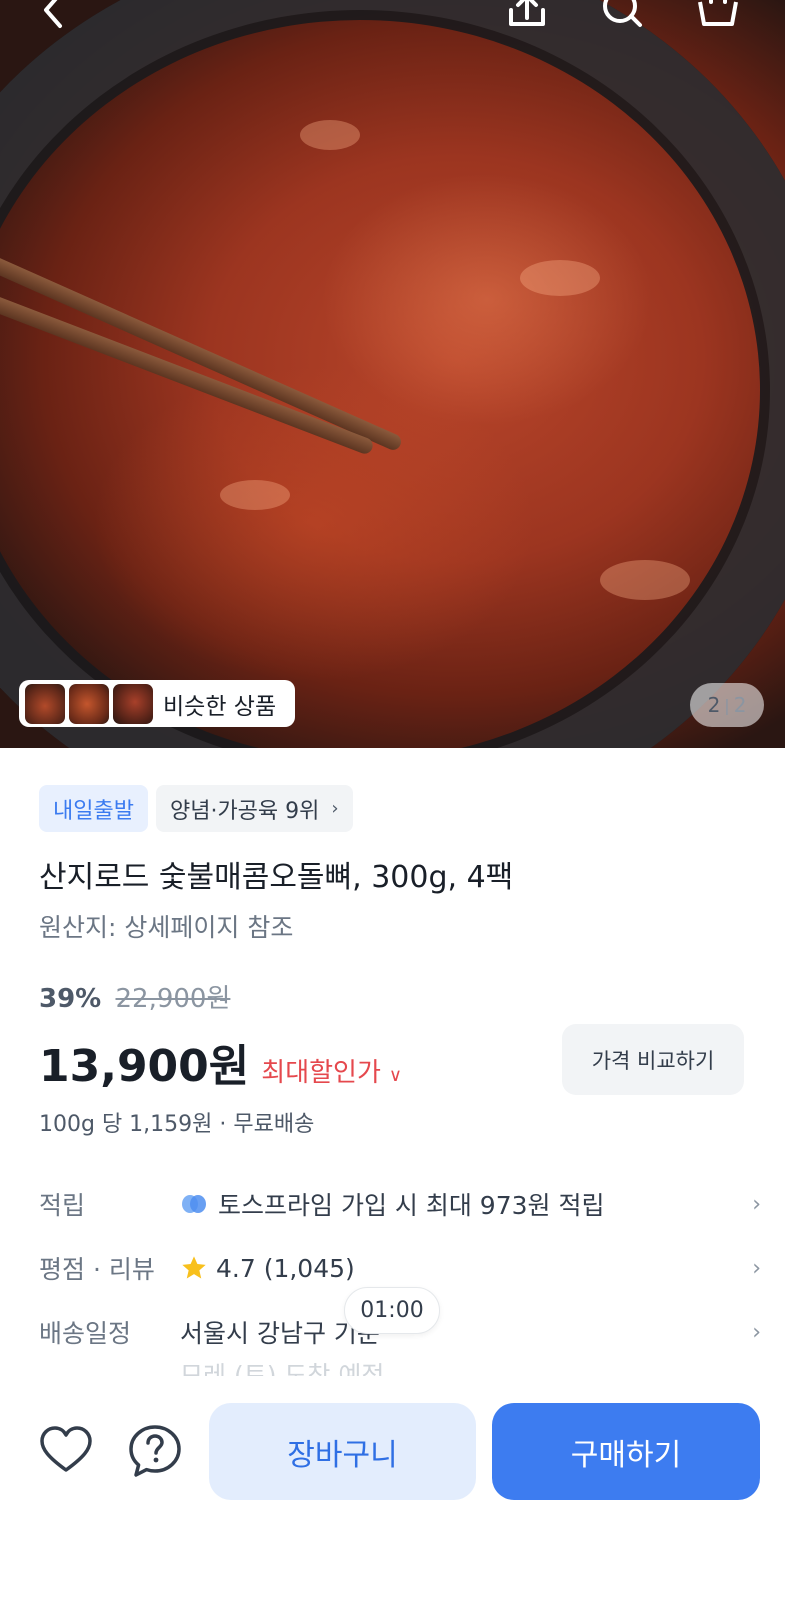  I want to click on points-value-wrap: 토스프라임 가입 시 최대 973원 적립, so click(460, 1204).